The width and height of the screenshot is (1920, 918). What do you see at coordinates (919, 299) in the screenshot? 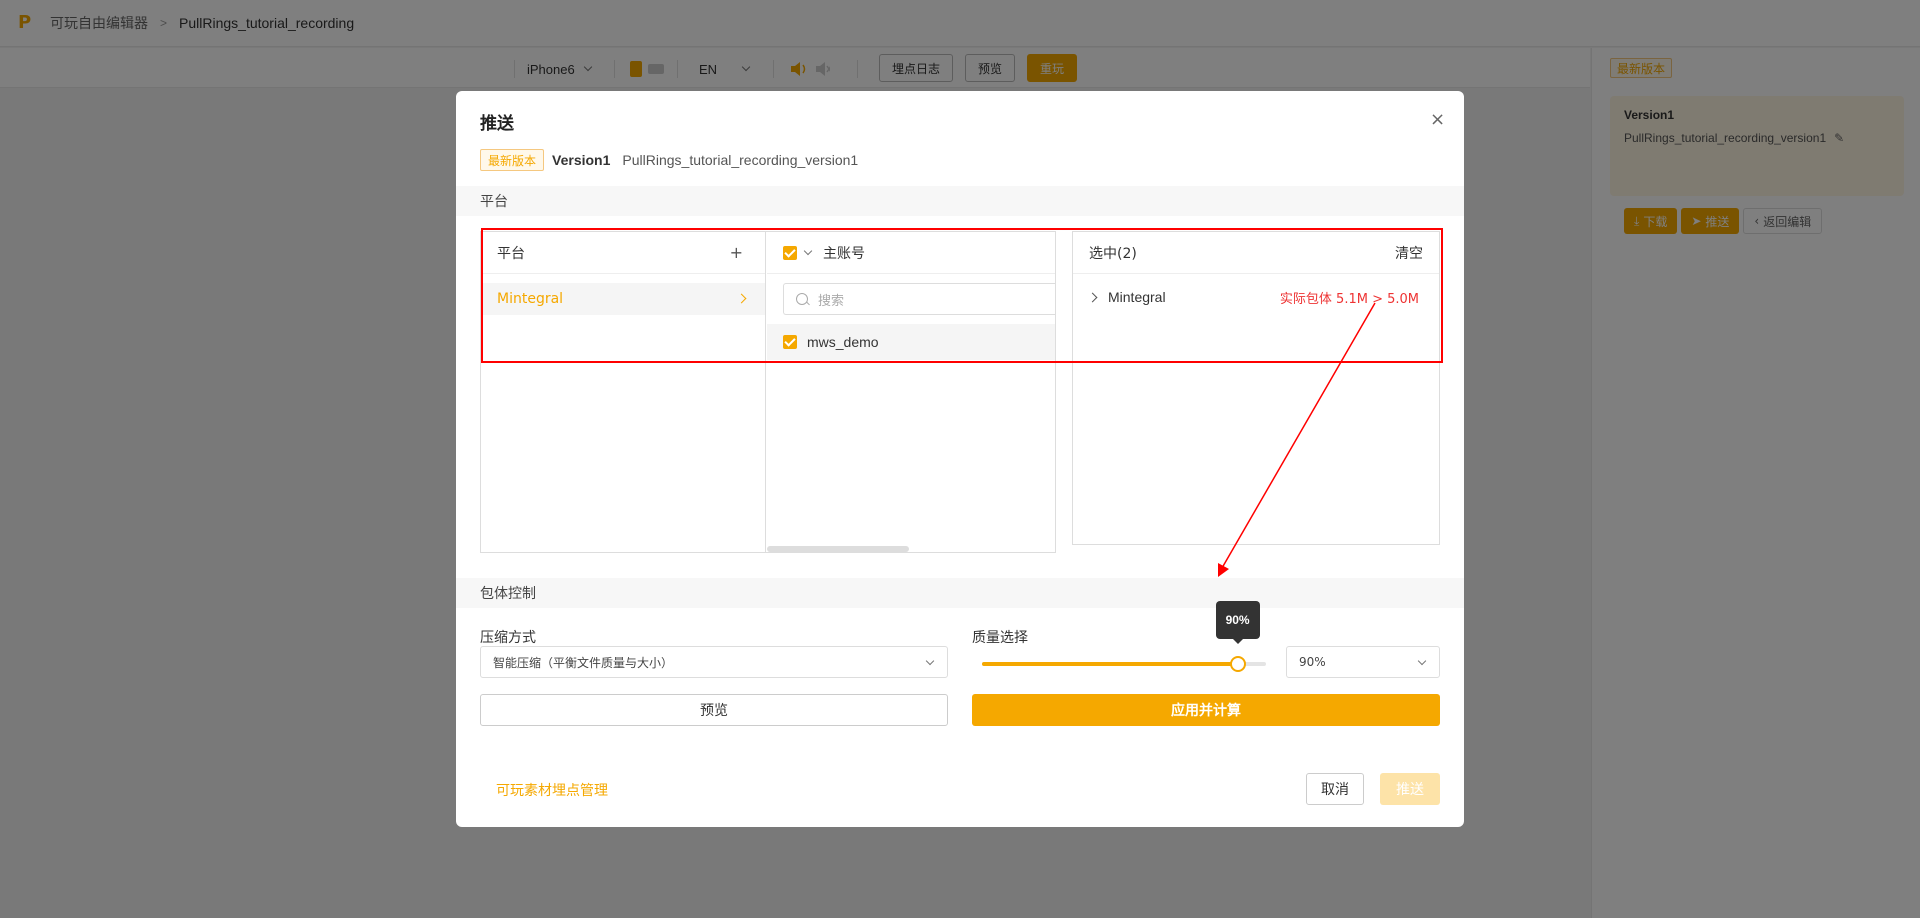
I see `account-search-input: 搜索` at bounding box center [919, 299].